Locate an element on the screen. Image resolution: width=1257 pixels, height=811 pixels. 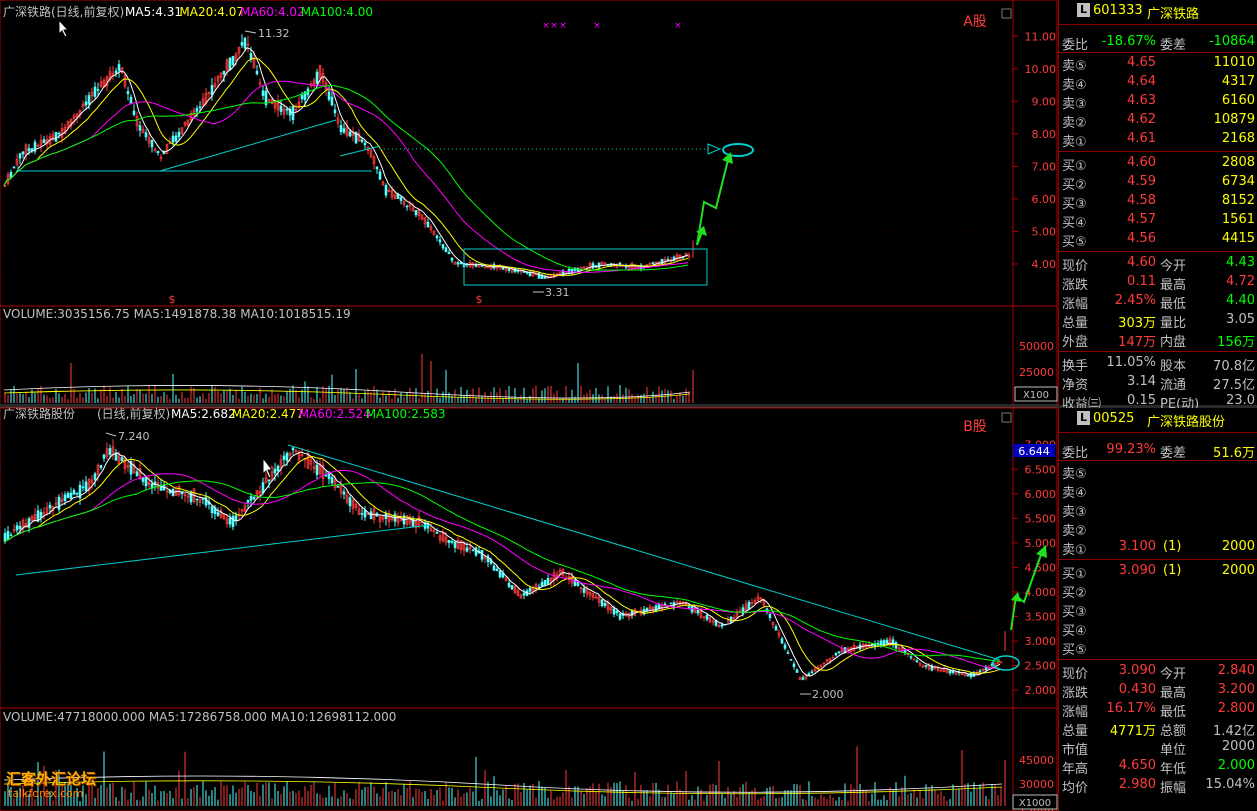
sell-level-label: 卖④ is located at coordinates (1074, 493).